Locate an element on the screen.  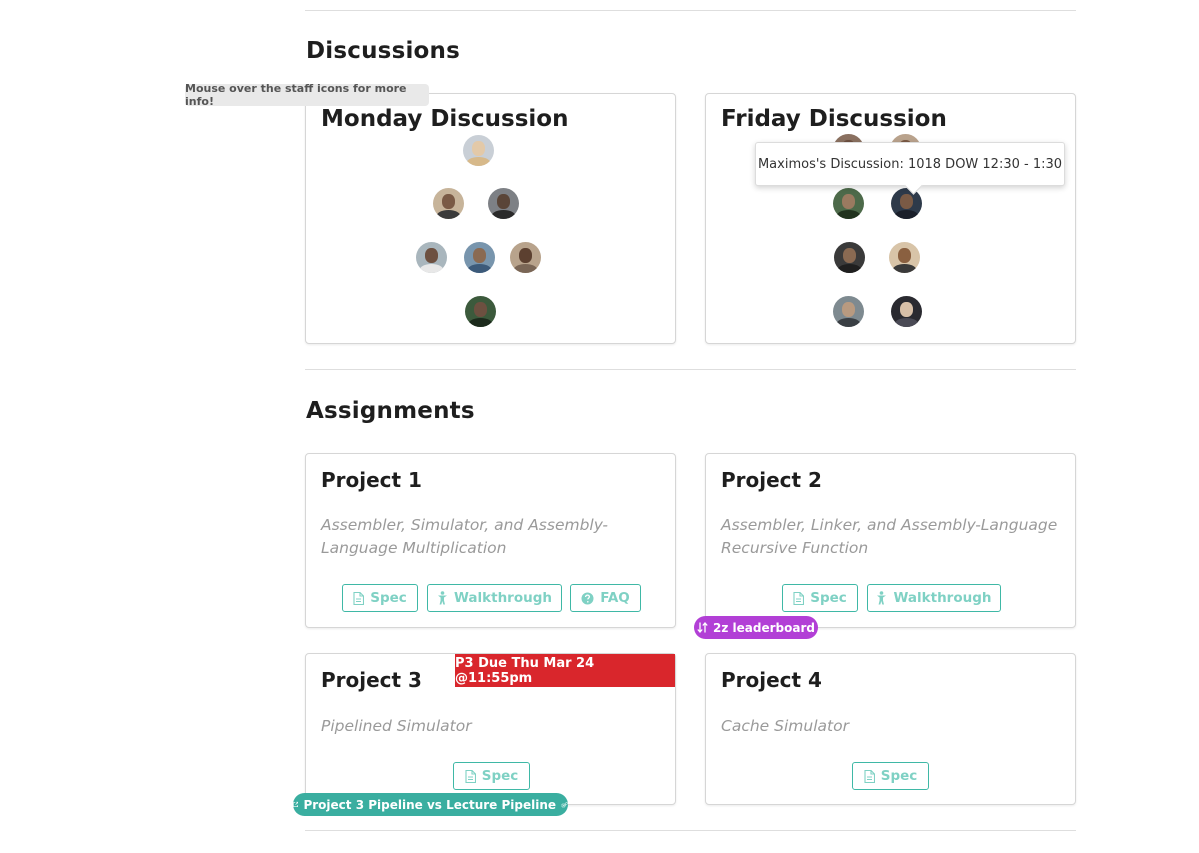
monday-discussion-title: Monday Discussion is located at coordinates (445, 119).